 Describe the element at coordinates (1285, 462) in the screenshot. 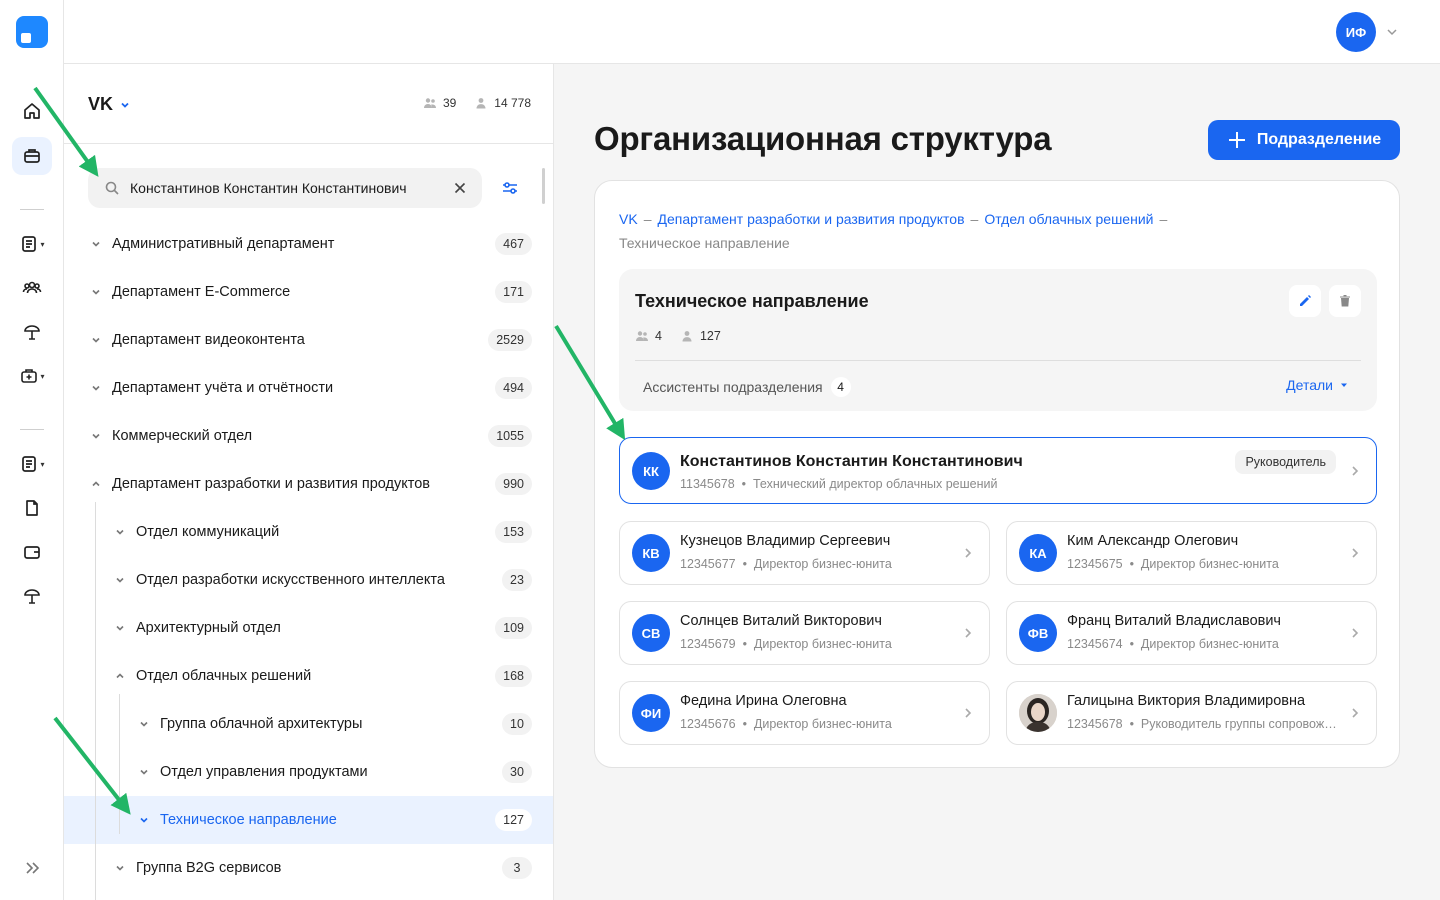

I see `role-badge: Руководитель` at that location.